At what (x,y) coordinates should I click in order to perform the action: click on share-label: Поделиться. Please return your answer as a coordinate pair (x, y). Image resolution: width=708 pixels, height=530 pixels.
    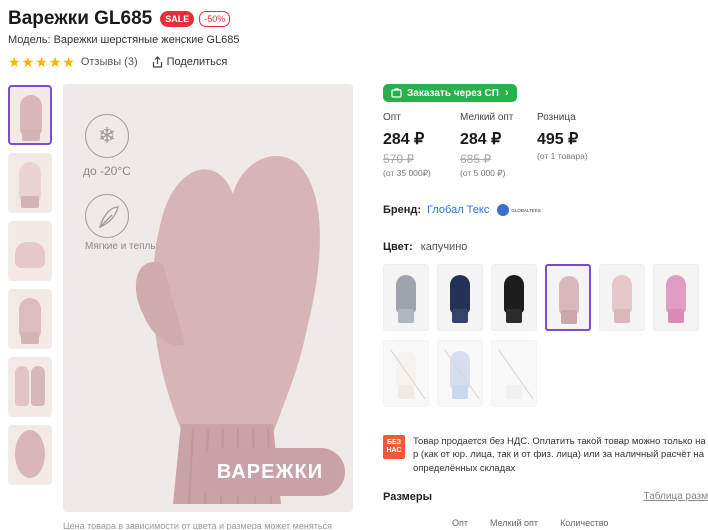
    Looking at the image, I should click on (197, 62).